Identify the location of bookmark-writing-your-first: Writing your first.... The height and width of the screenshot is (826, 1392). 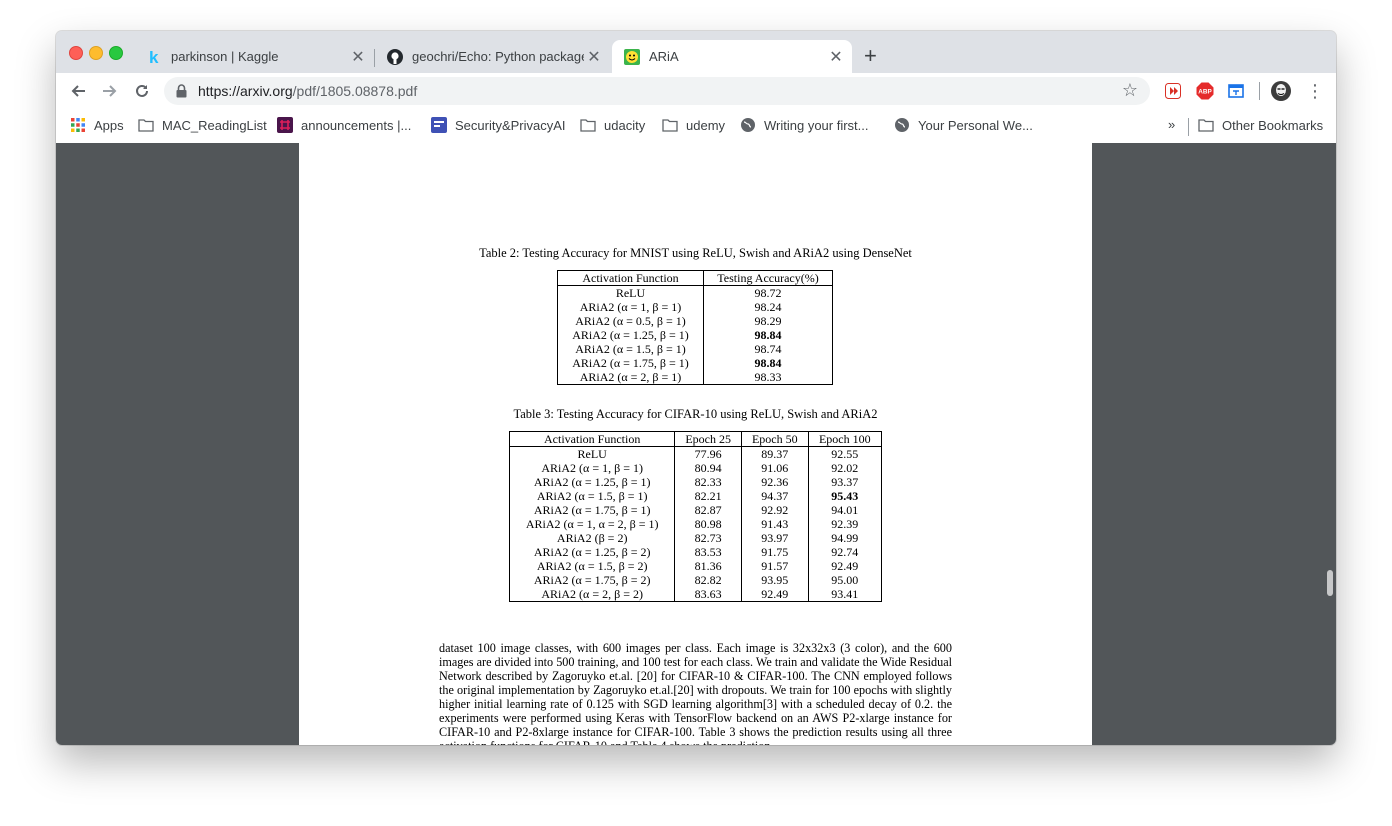
(804, 125).